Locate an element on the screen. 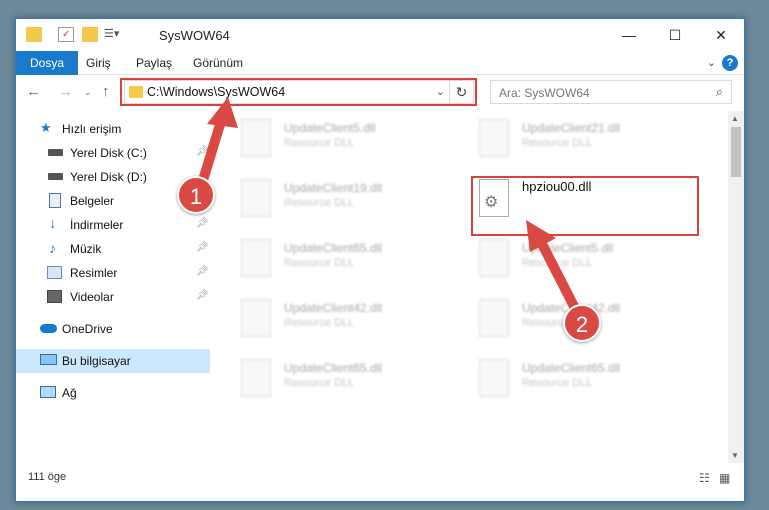 Image resolution: width=769 pixels, height=510 pixels. list-item: UpdateClient42.dll Resource DLL is located at coordinates (331, 316).